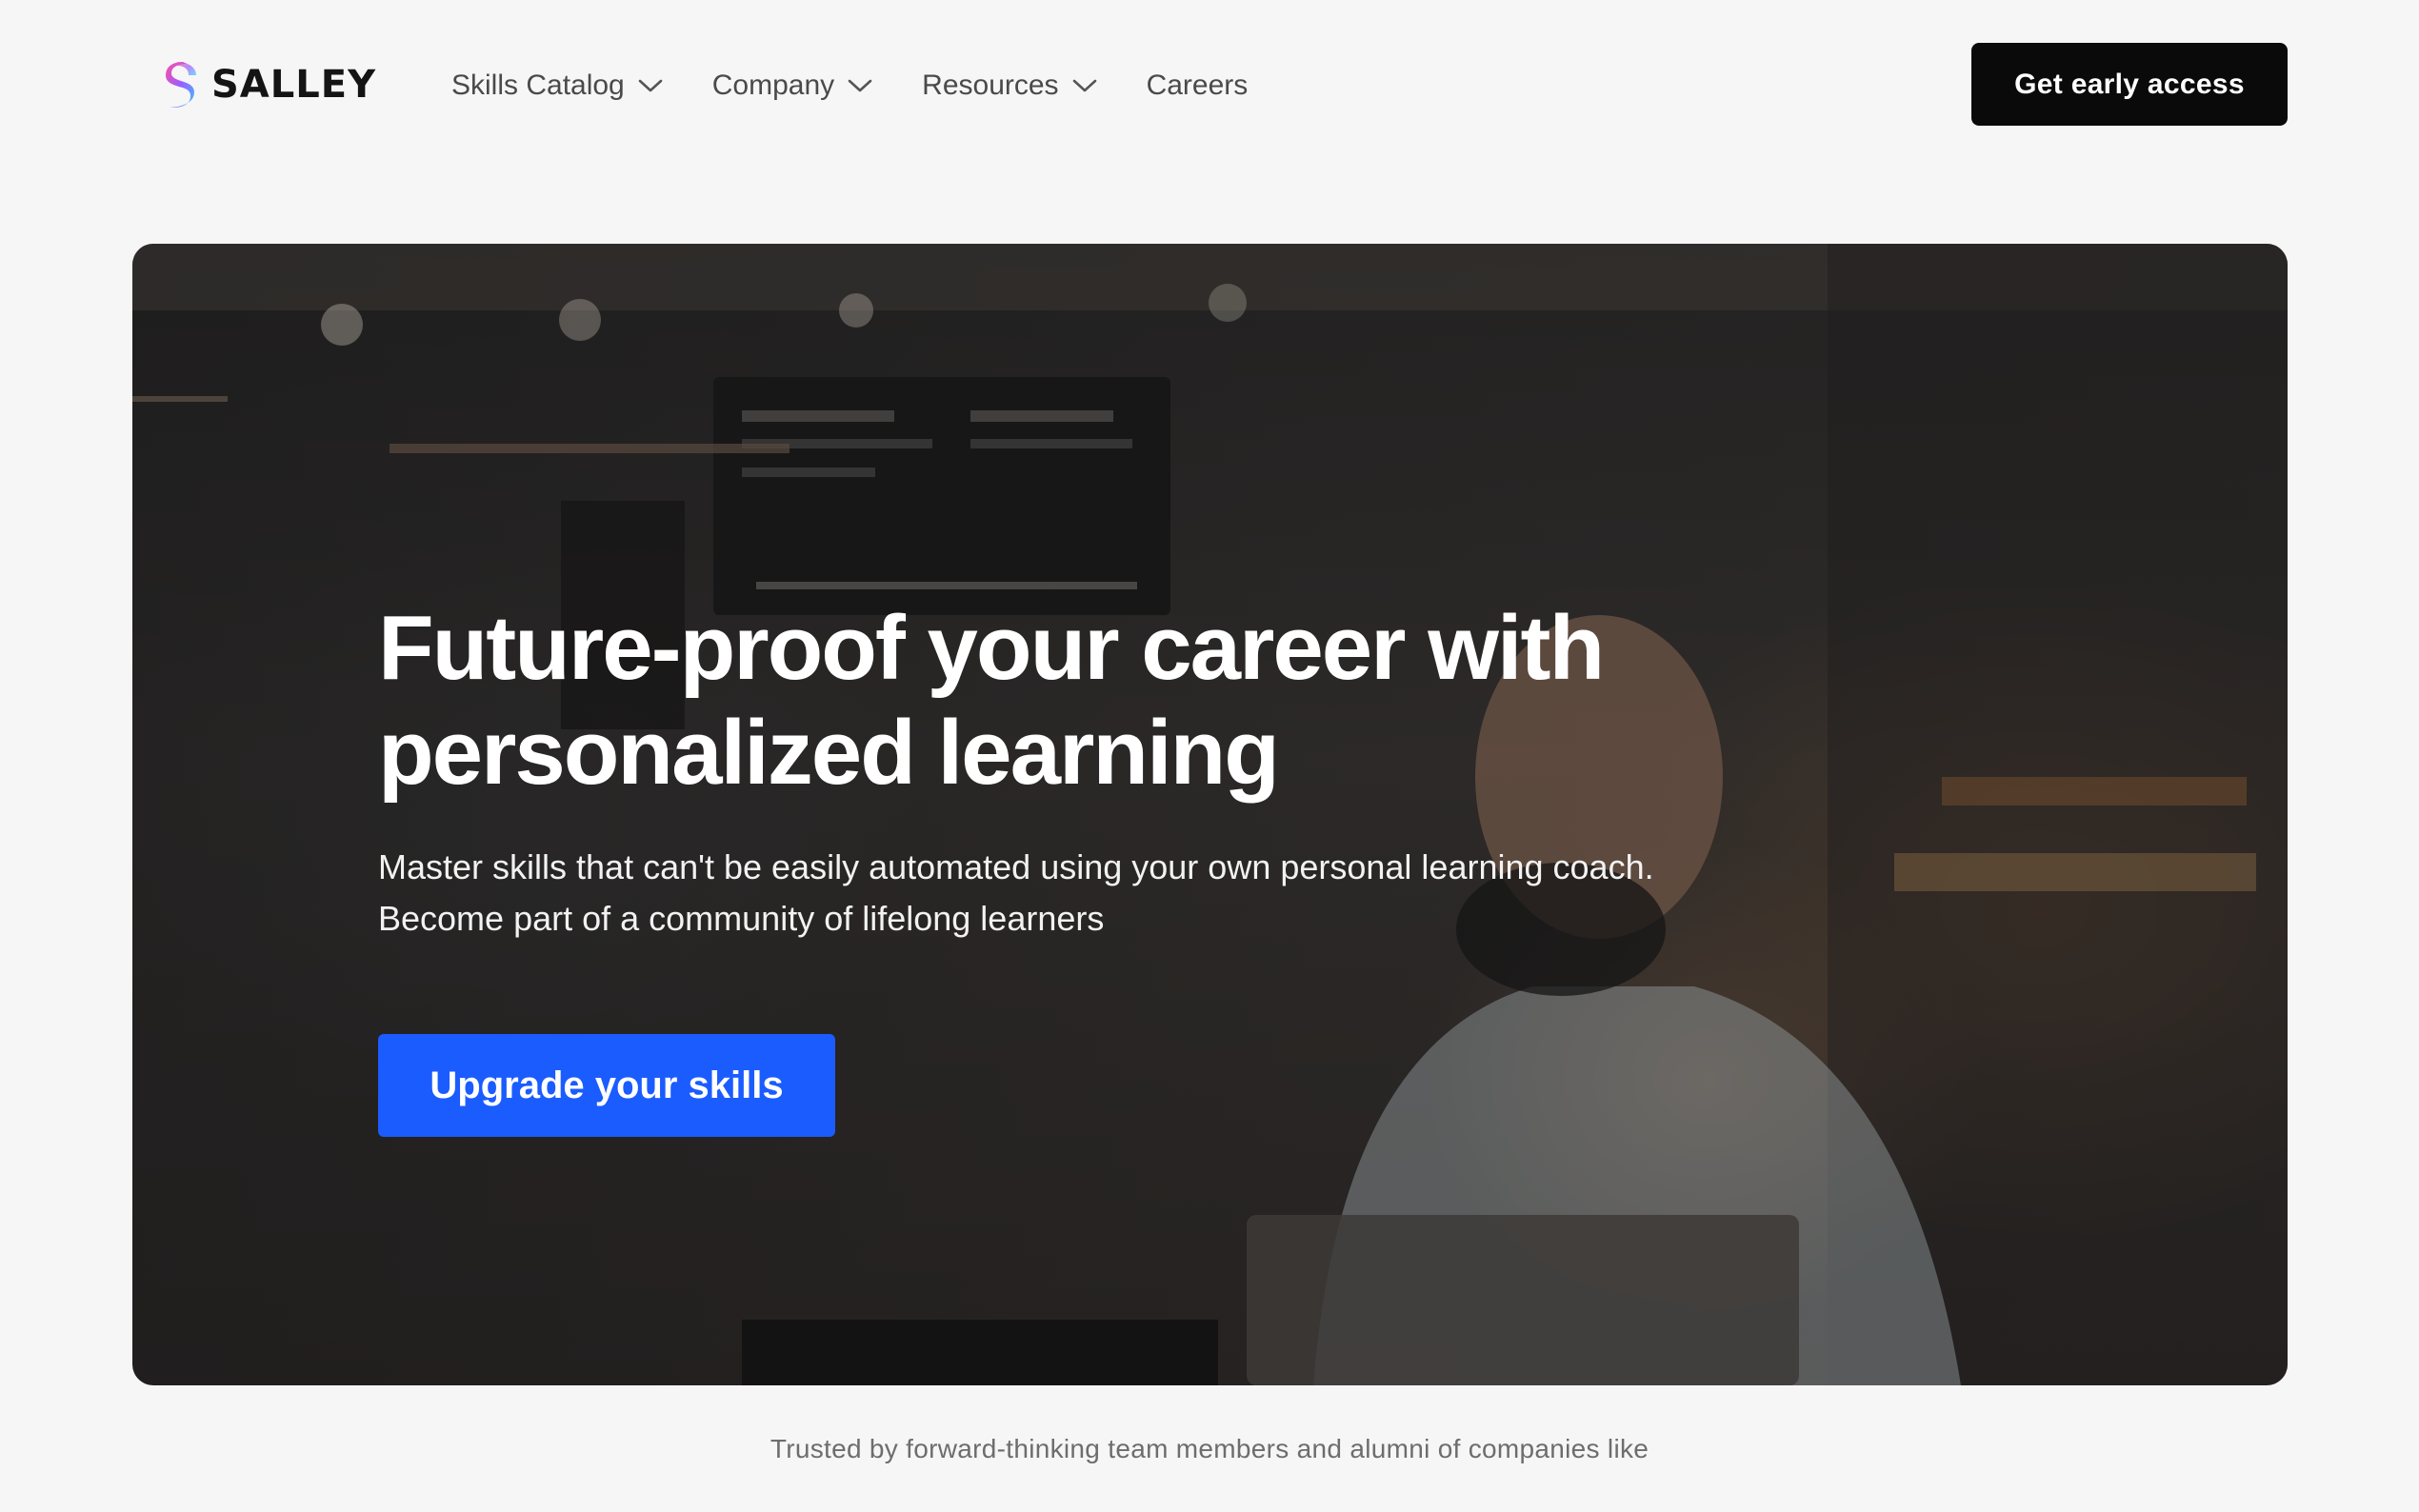  I want to click on nav-item-careers: Careers, so click(1198, 86).